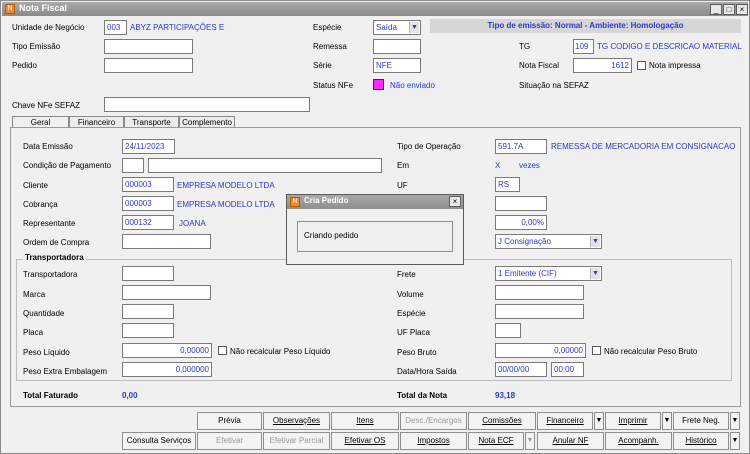  Describe the element at coordinates (50, 274) in the screenshot. I see `transportadora-label: Transportadora` at that location.